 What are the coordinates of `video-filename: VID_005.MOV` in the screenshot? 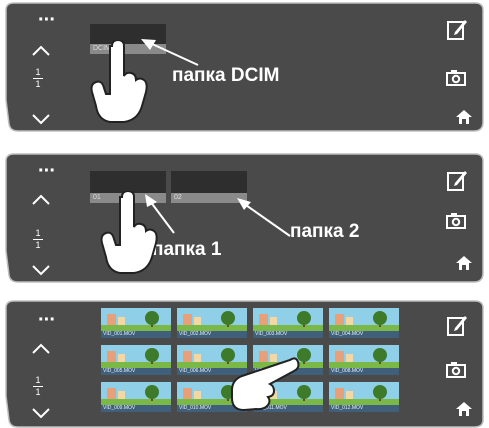 It's located at (136, 371).